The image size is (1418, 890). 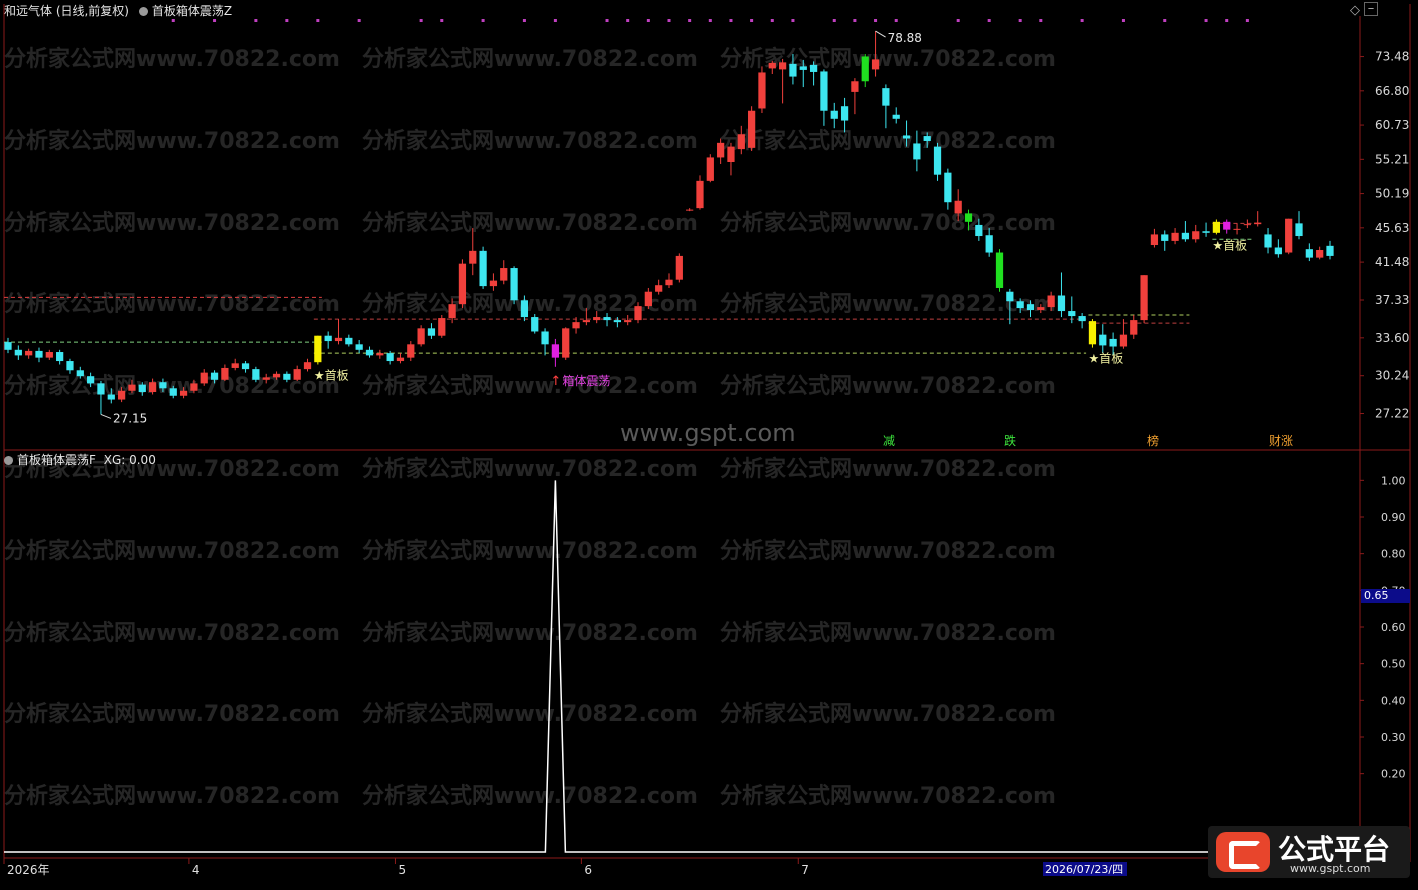 I want to click on box-shake-arrow: ↑, so click(x=555, y=381).